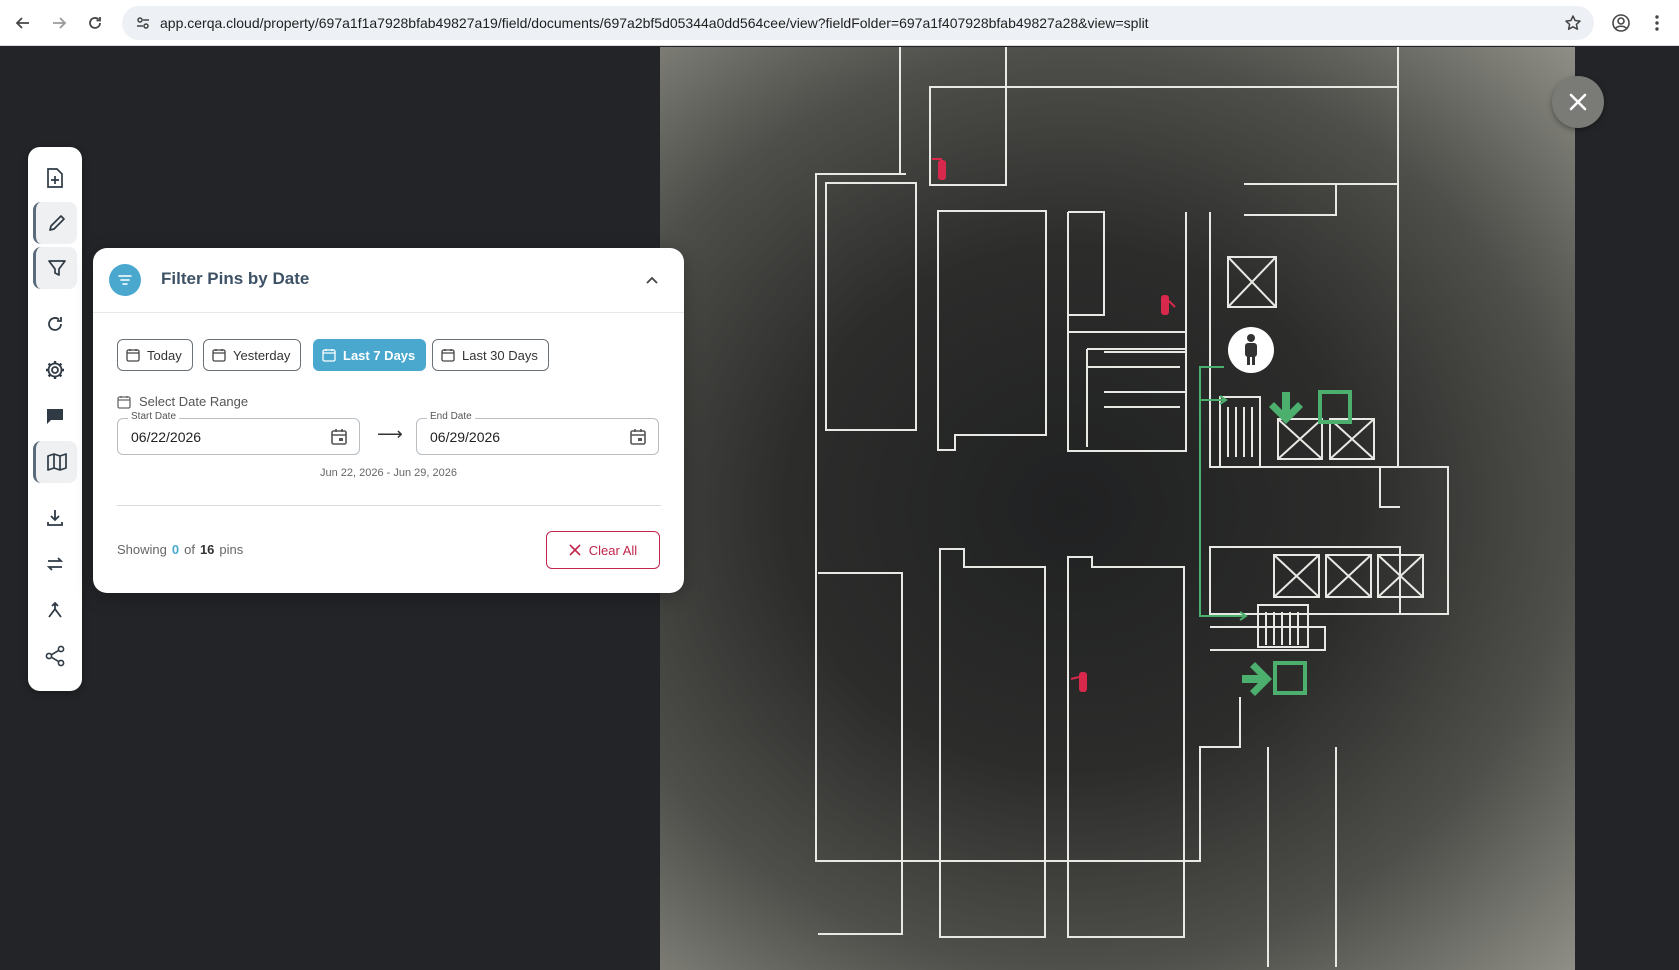  Describe the element at coordinates (207, 549) in the screenshot. I see `total-count: 16` at that location.